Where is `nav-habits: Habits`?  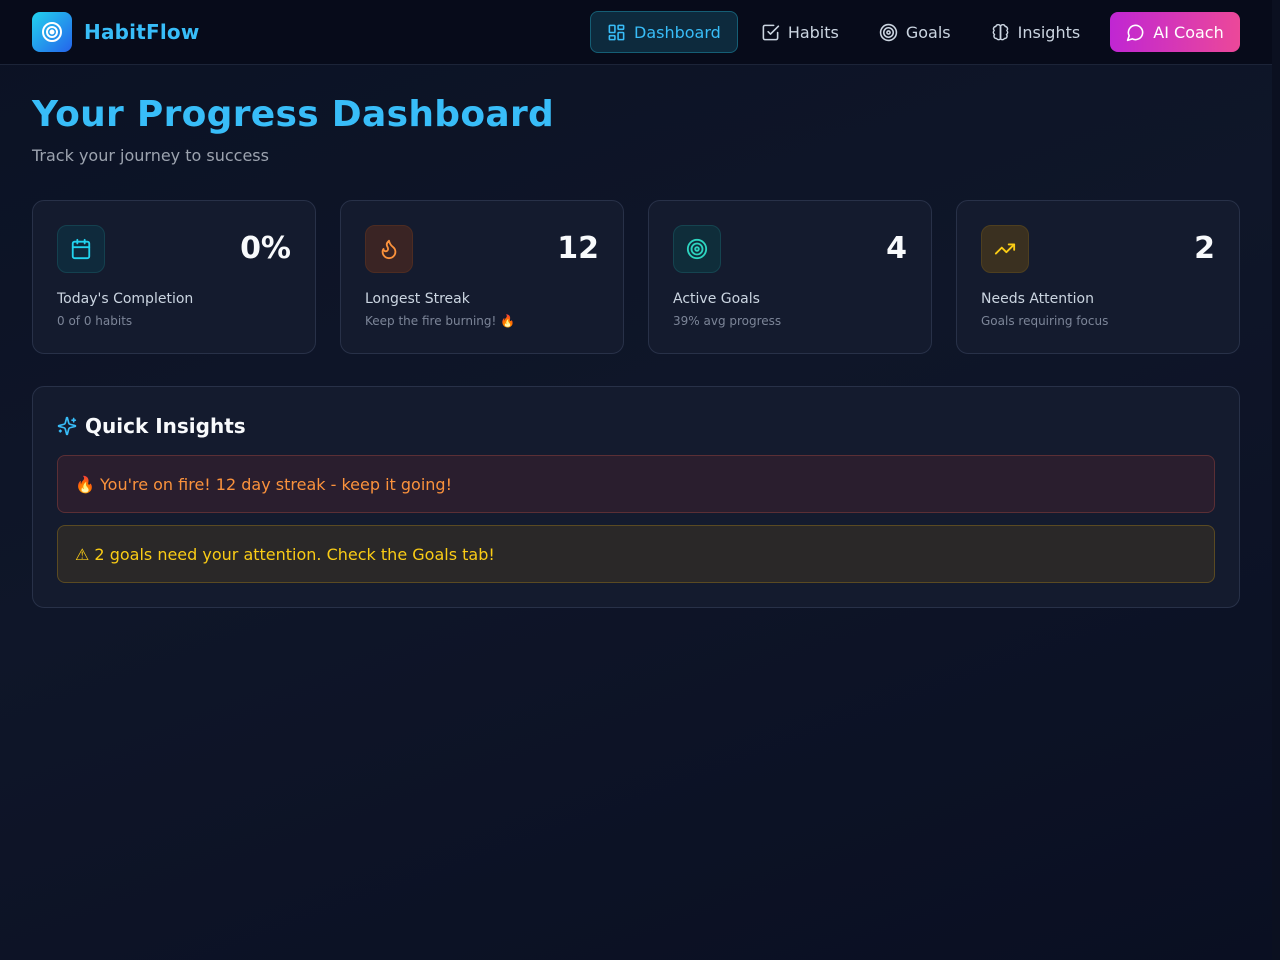
nav-habits: Habits is located at coordinates (800, 32).